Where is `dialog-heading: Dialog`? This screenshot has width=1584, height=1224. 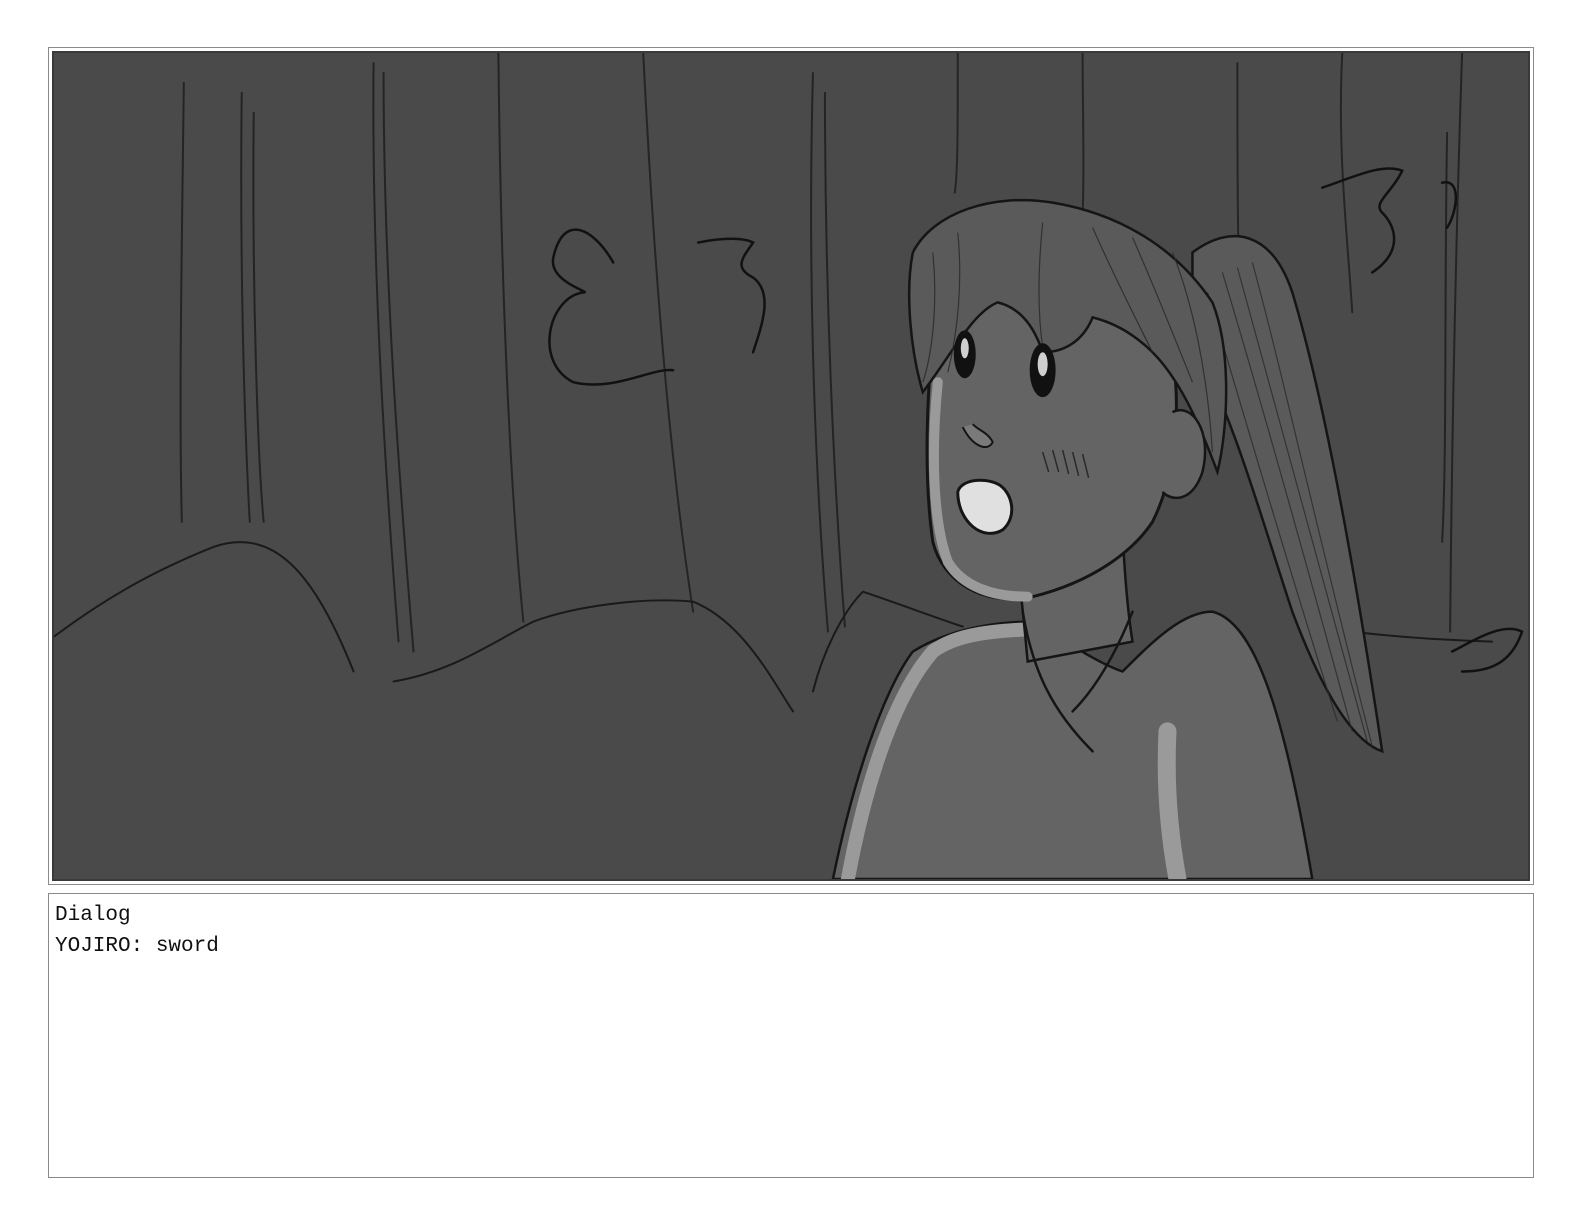
dialog-heading: Dialog is located at coordinates (93, 915).